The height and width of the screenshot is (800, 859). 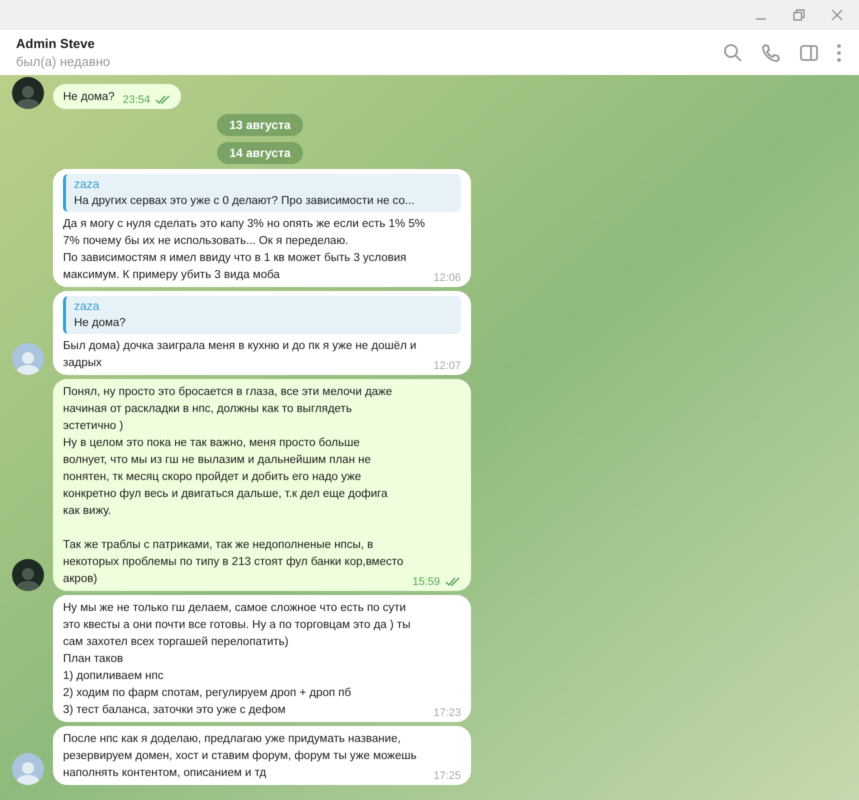 What do you see at coordinates (63, 61) in the screenshot?
I see `contact-status: был(а) недавно` at bounding box center [63, 61].